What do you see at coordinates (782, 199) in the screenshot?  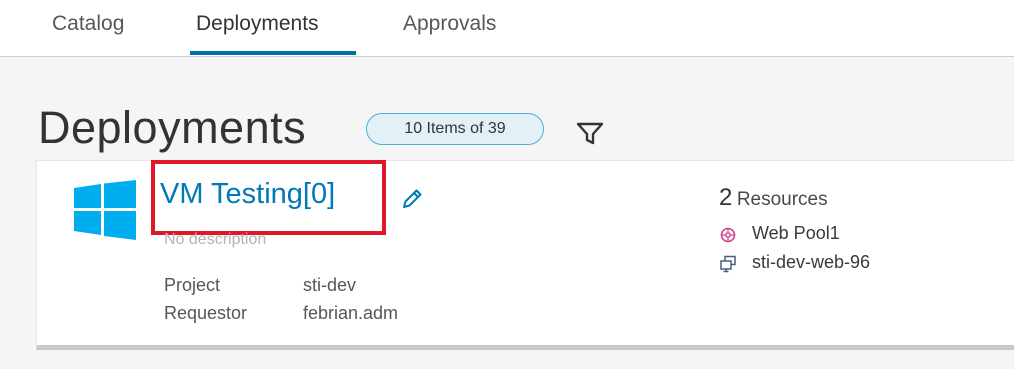 I see `resources-label: Resources` at bounding box center [782, 199].